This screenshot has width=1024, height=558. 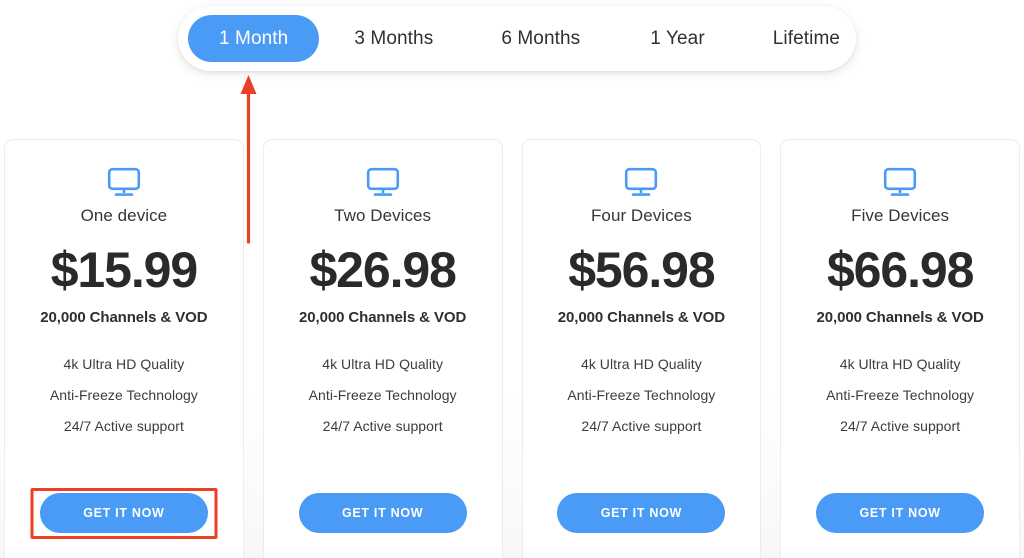 What do you see at coordinates (383, 215) in the screenshot?
I see `plan-title: Two Devices` at bounding box center [383, 215].